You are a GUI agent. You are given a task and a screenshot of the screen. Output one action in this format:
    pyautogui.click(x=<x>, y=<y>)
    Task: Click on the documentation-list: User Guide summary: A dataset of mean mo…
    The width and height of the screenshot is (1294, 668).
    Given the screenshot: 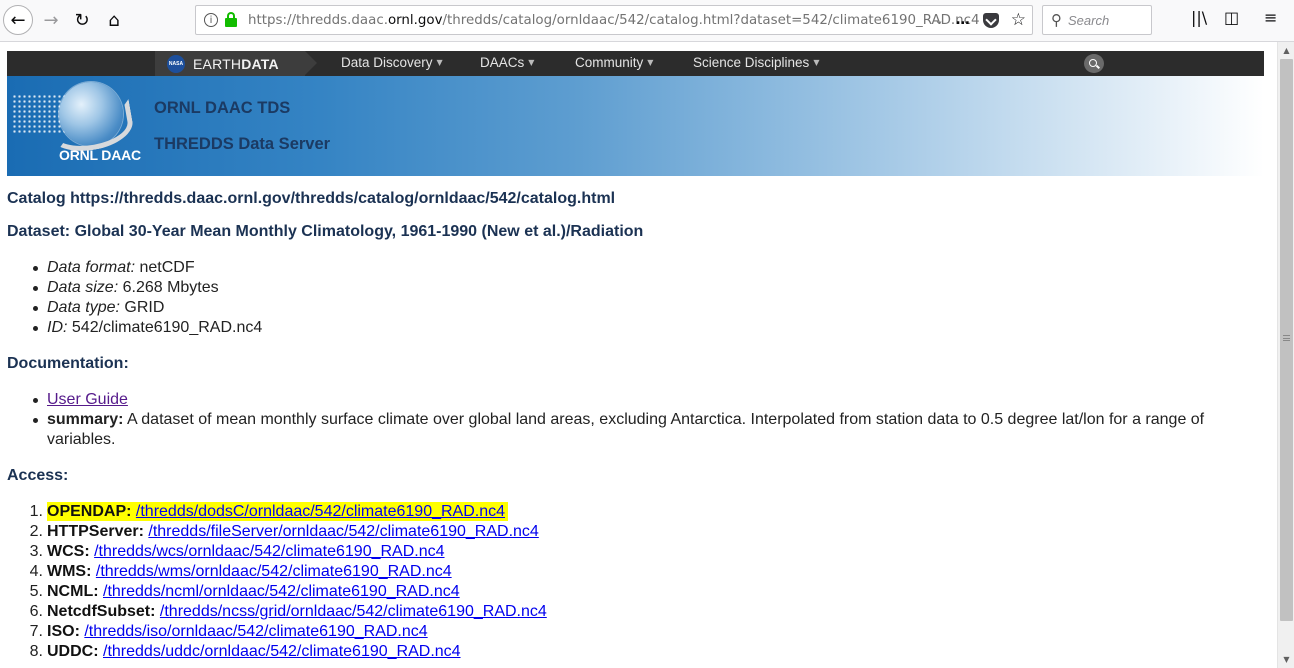 What is the action you would take?
    pyautogui.click(x=630, y=420)
    